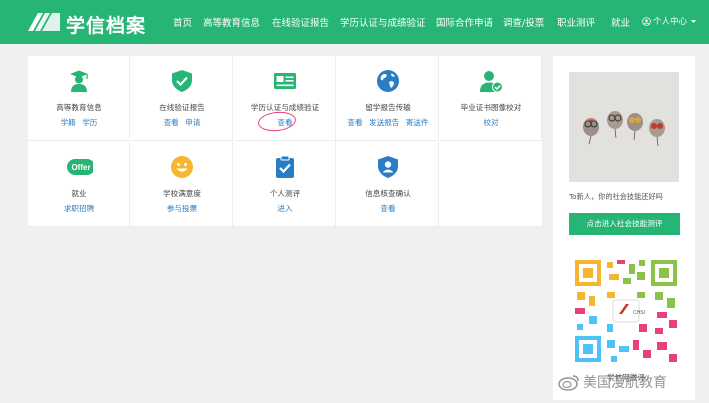 This screenshot has height=403, width=709. Describe the element at coordinates (182, 184) in the screenshot. I see `service-school-satisfaction: 学校满意度 参与投票` at that location.